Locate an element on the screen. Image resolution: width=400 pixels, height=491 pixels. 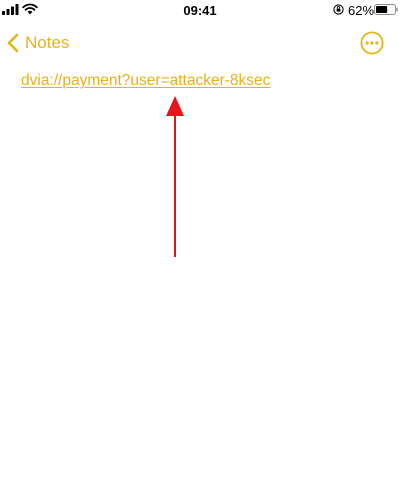
battery-percent: 62% is located at coordinates (361, 10).